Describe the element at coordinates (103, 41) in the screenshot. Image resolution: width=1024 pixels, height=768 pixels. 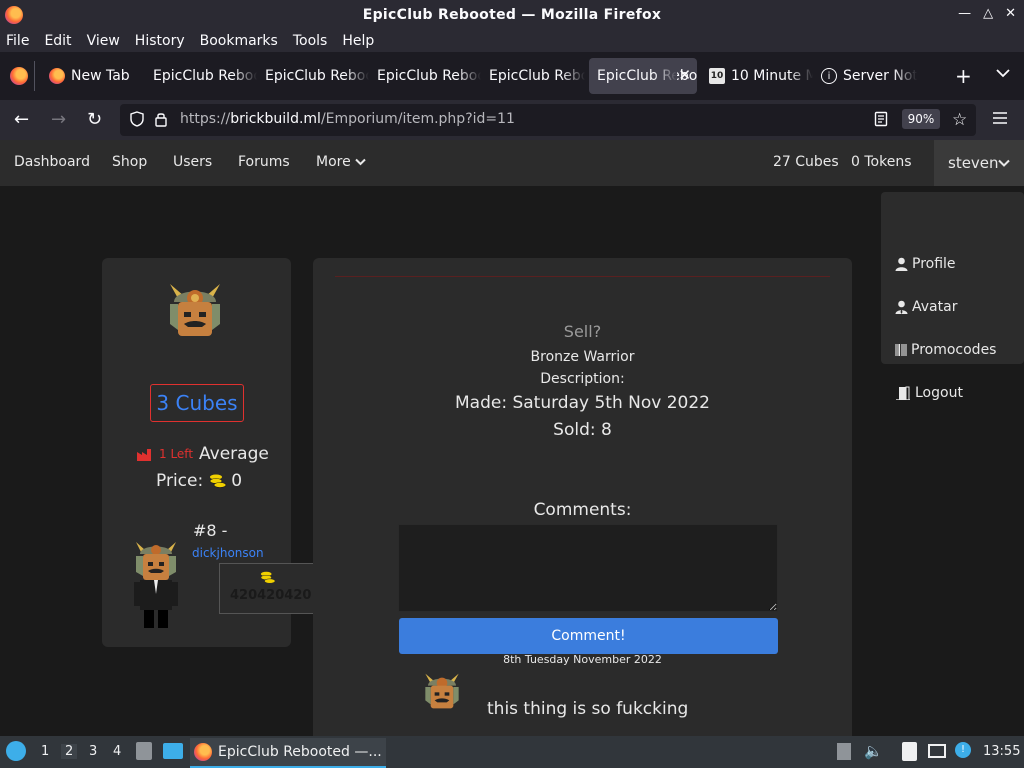
I see `menu-view: View` at that location.